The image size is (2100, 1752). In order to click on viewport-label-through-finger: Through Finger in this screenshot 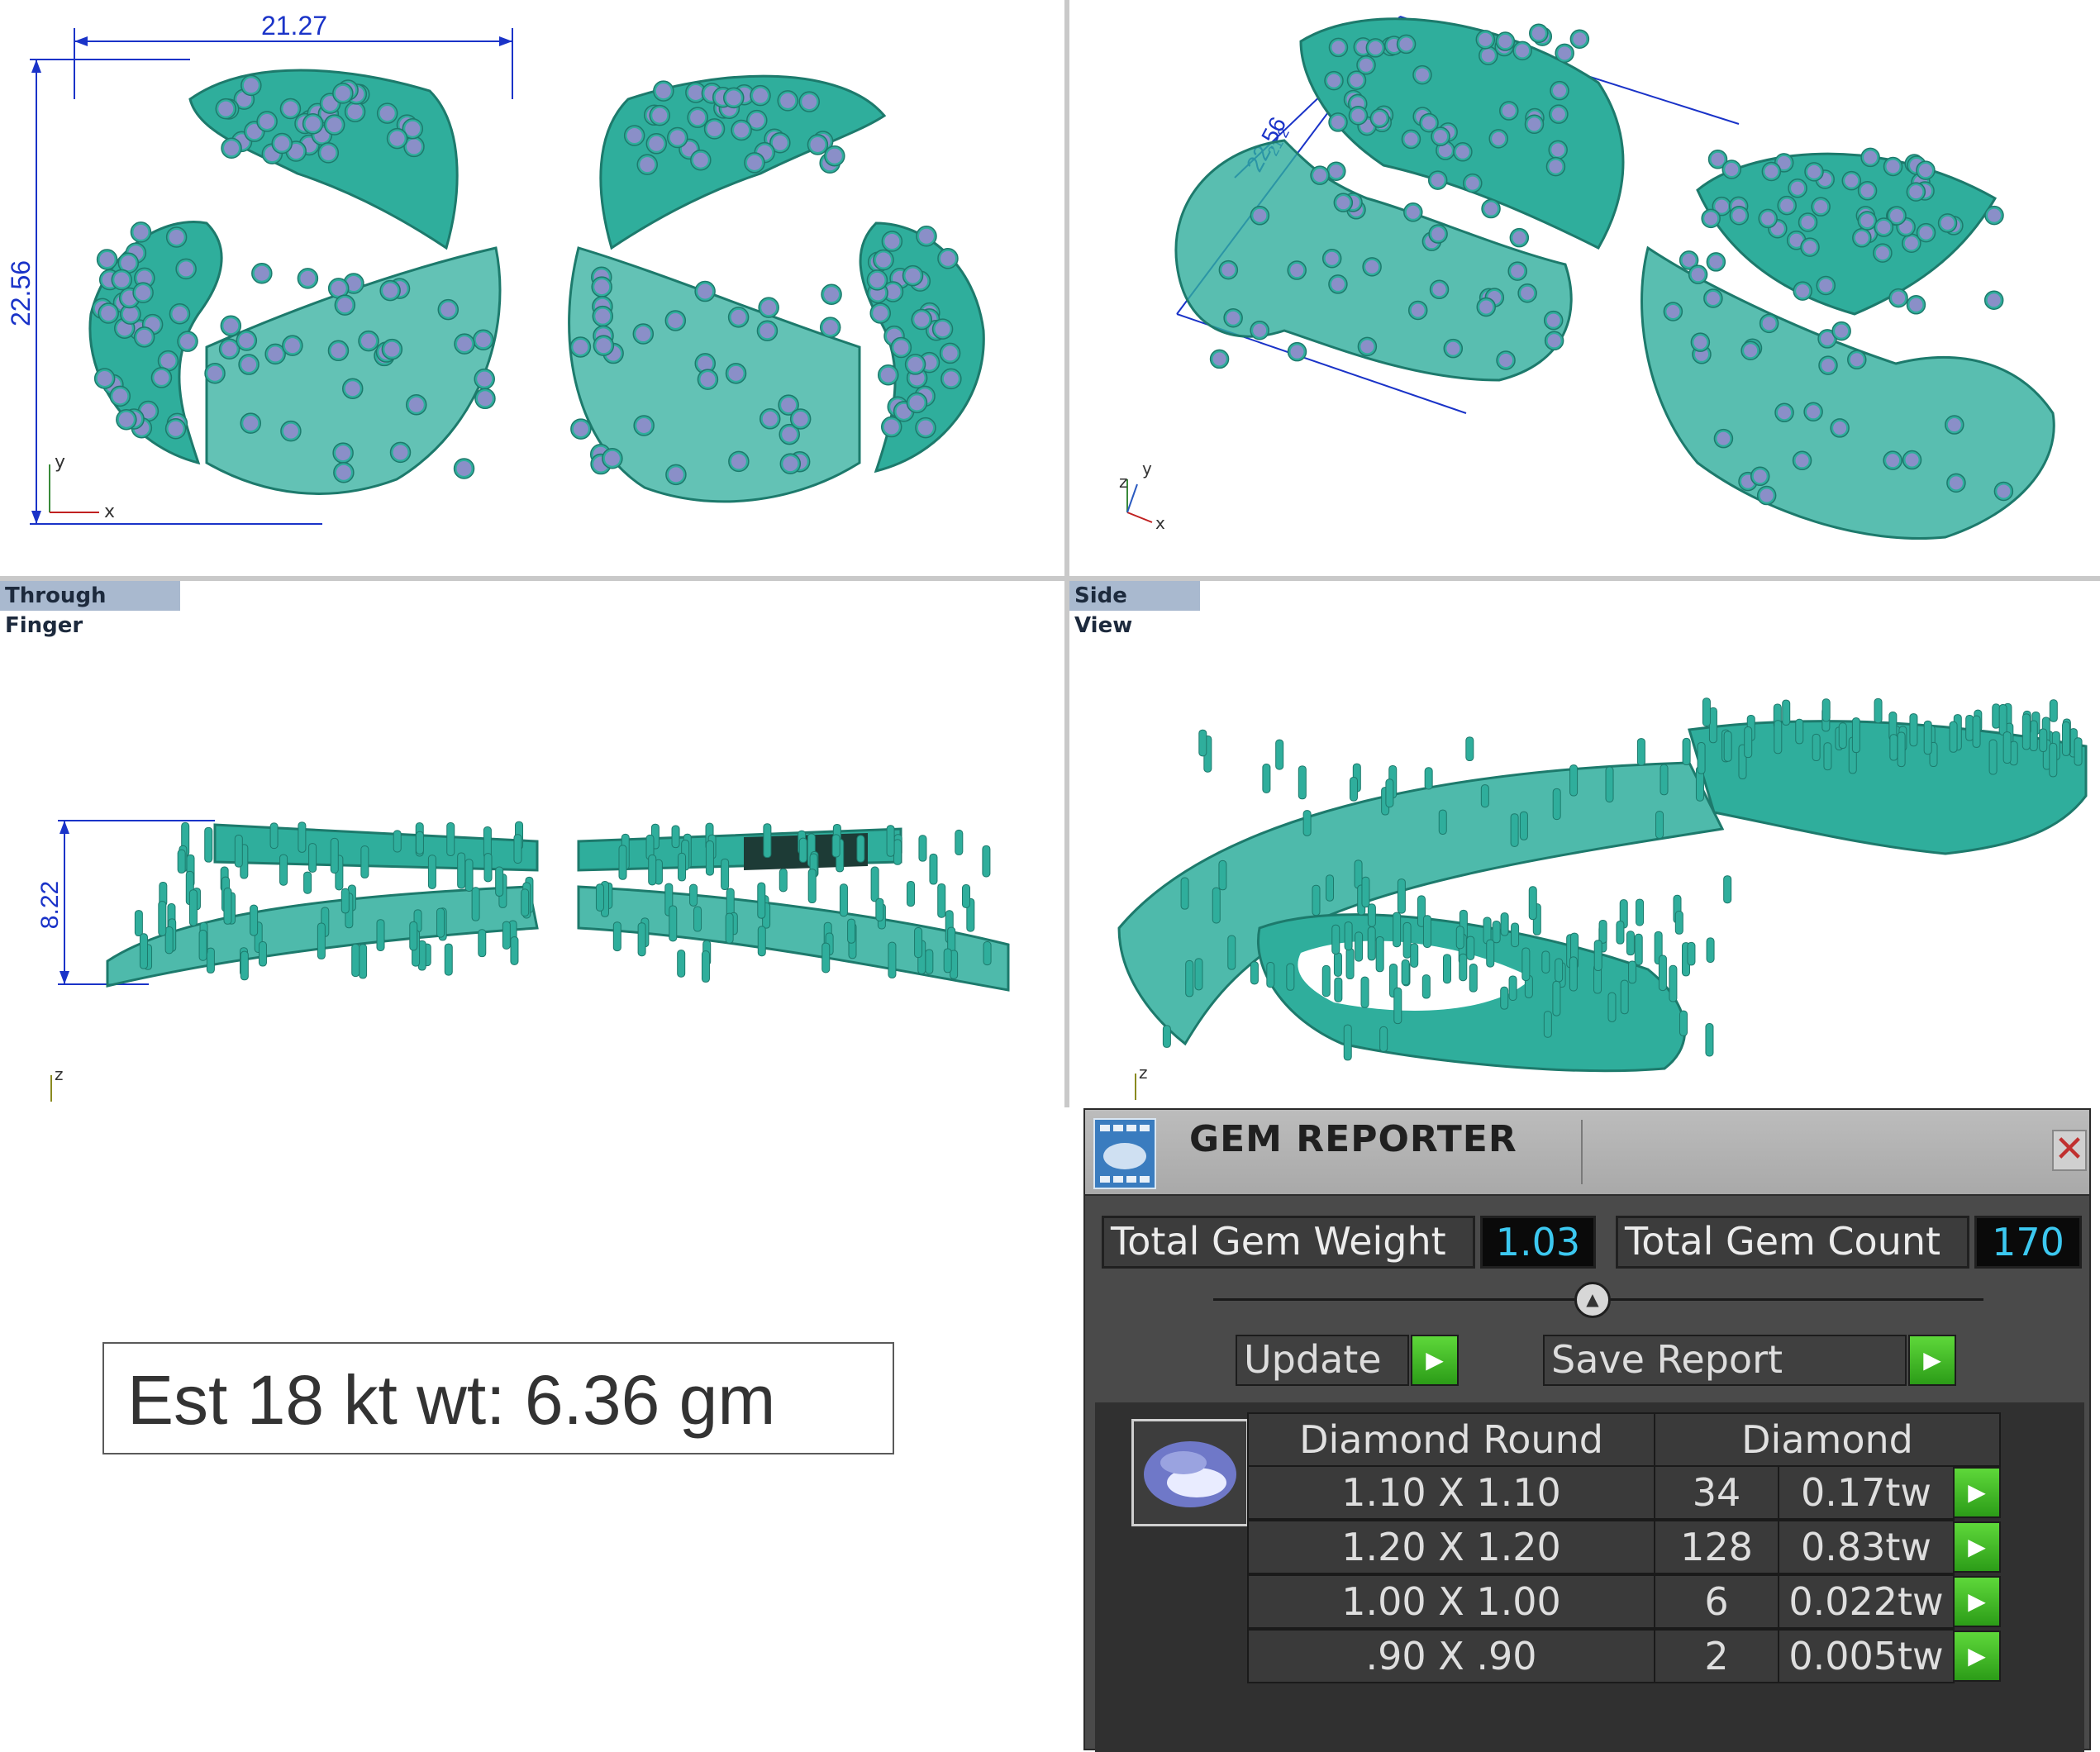, I will do `click(90, 609)`.